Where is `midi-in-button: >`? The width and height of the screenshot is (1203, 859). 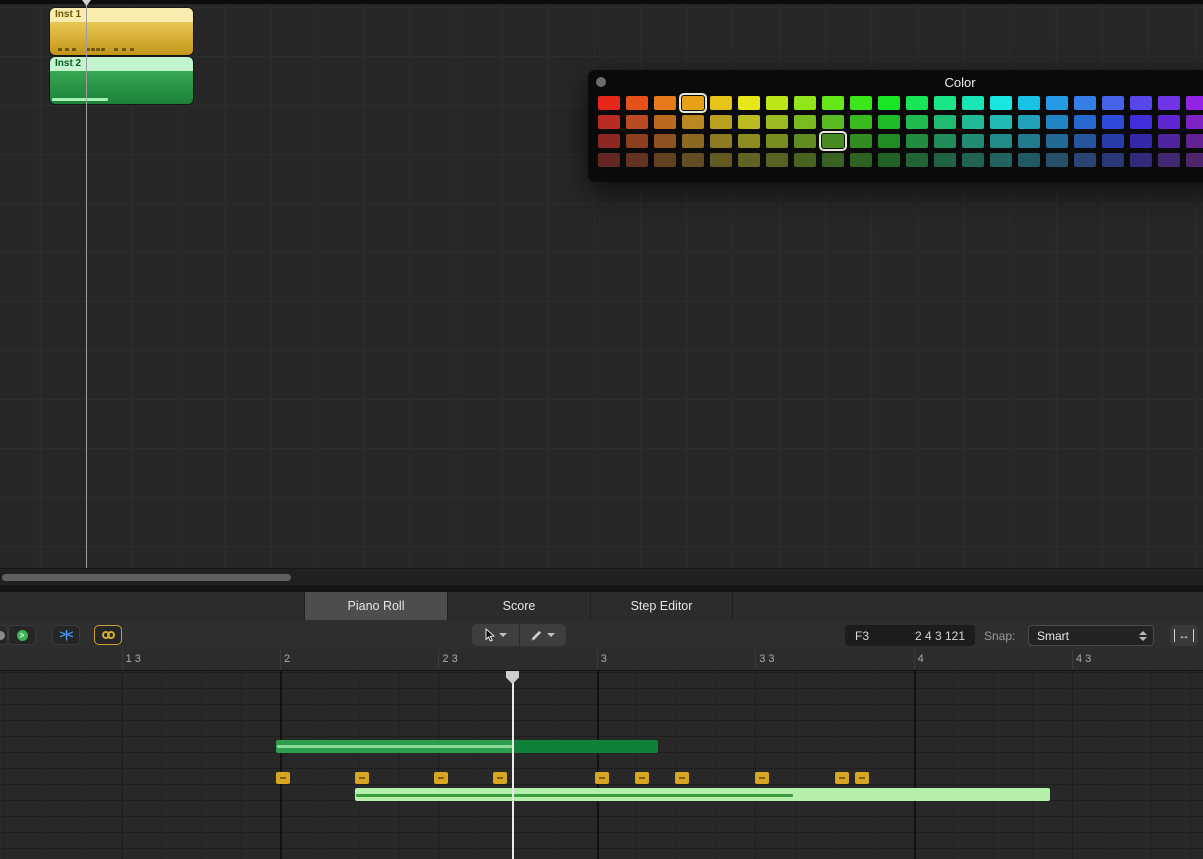 midi-in-button: > is located at coordinates (22, 635).